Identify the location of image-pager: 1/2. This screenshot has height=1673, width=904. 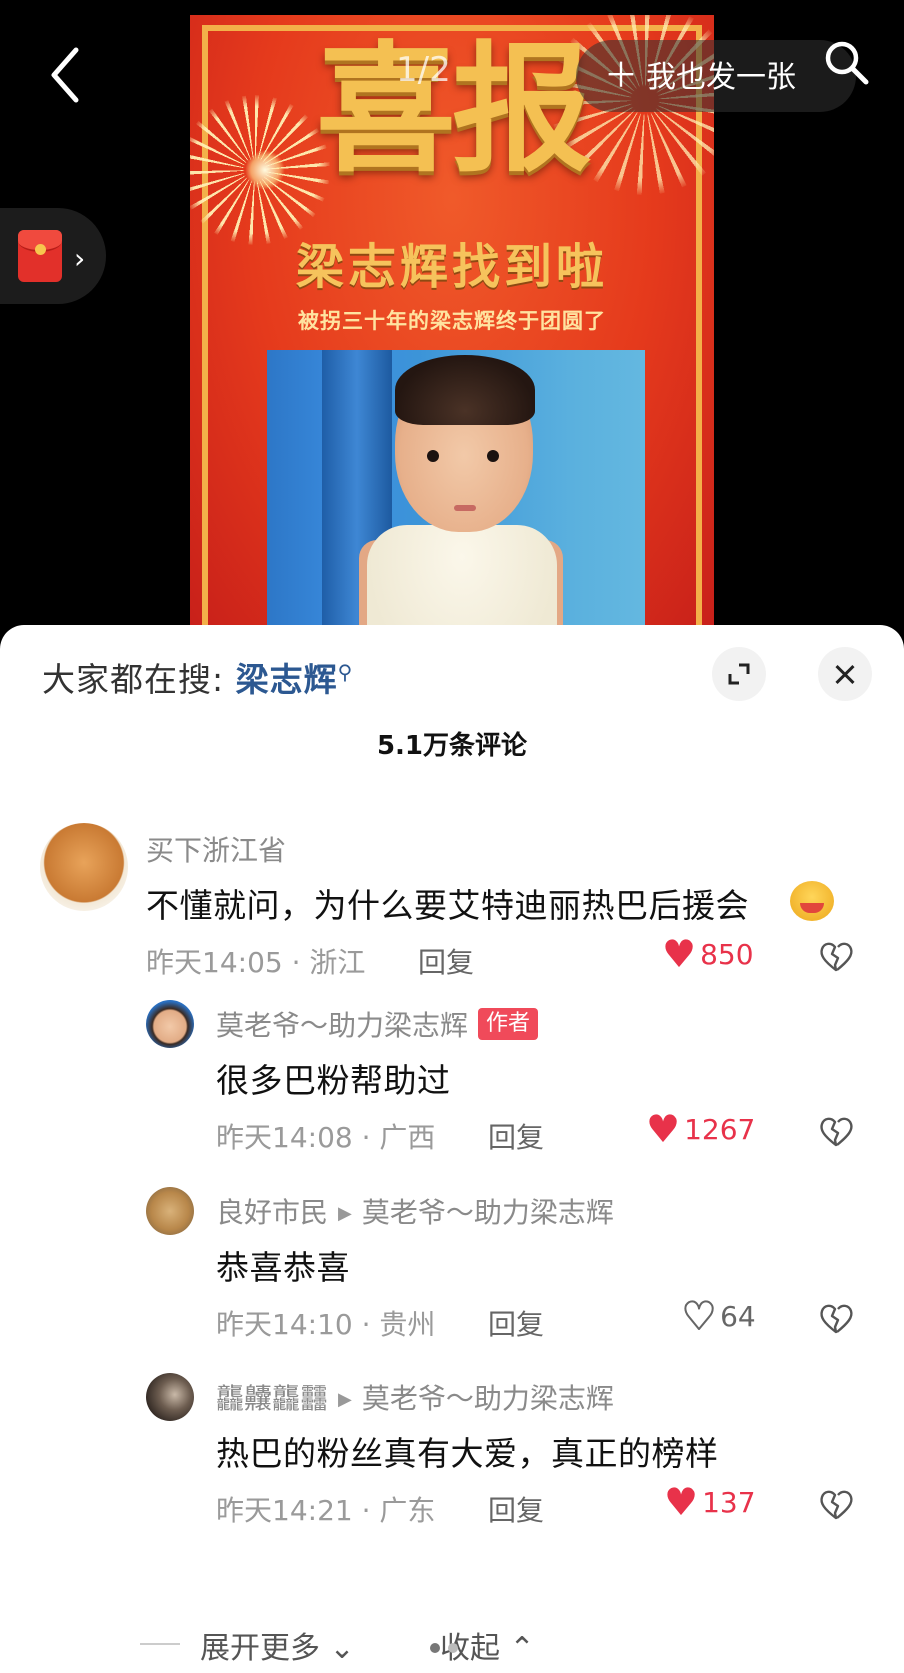
(423, 70).